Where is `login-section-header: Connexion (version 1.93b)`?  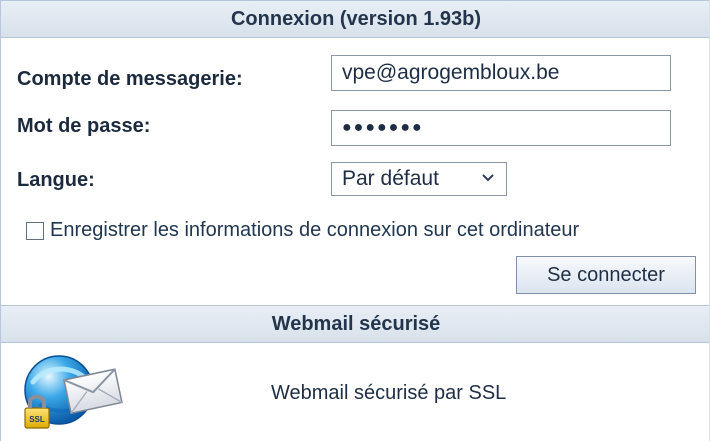 login-section-header: Connexion (version 1.93b) is located at coordinates (355, 19).